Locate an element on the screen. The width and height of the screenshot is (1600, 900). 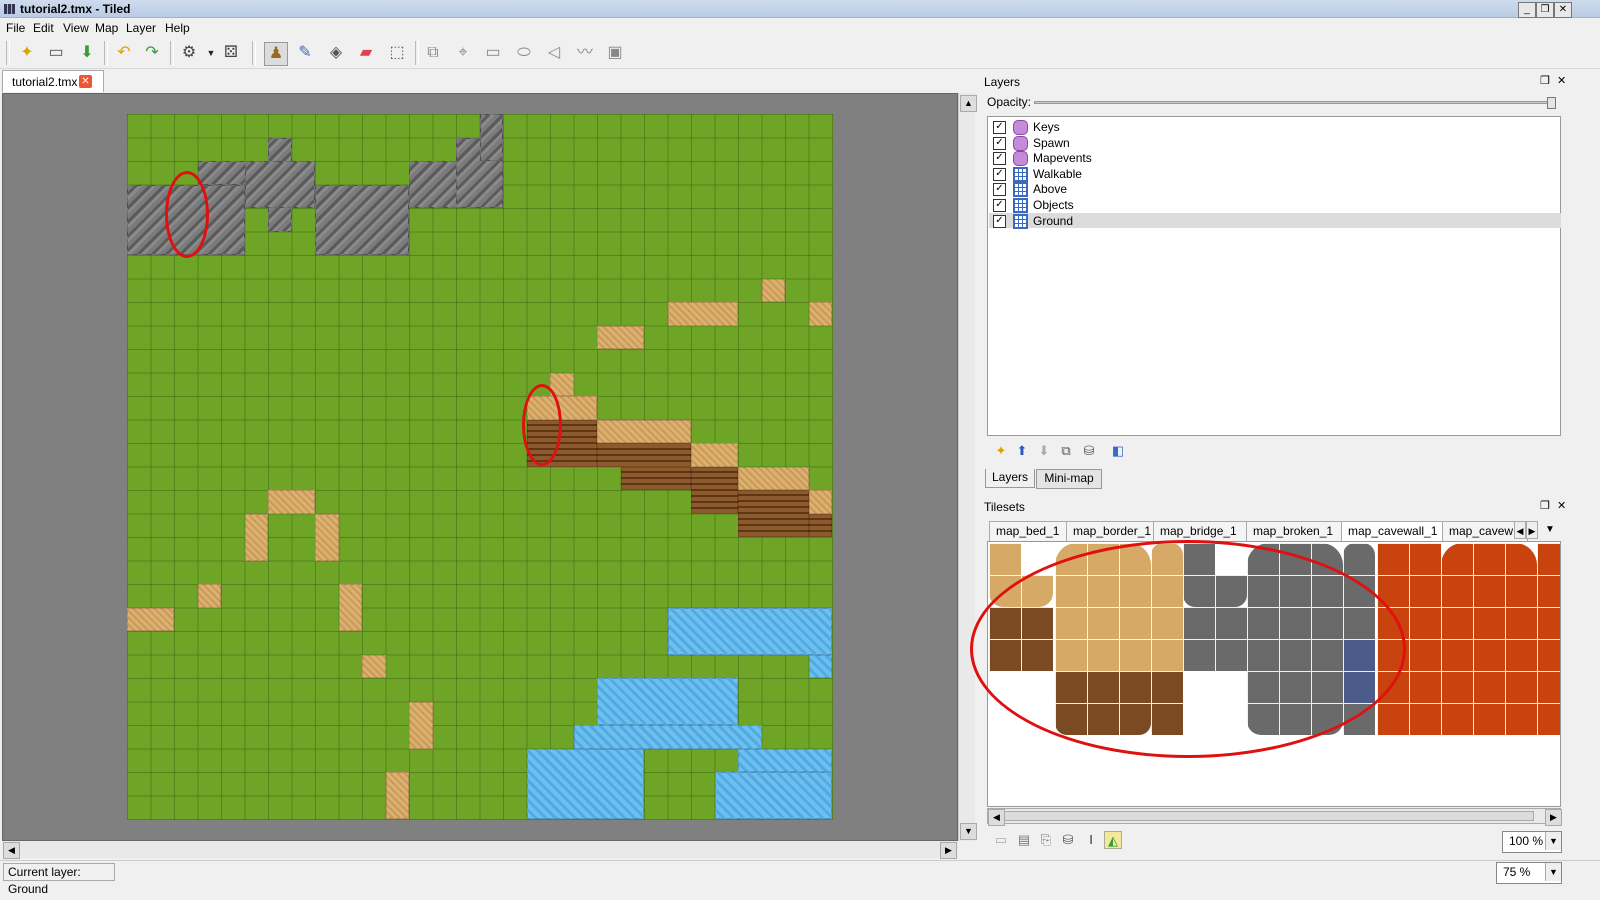
menu-layer: Layer is located at coordinates (141, 28).